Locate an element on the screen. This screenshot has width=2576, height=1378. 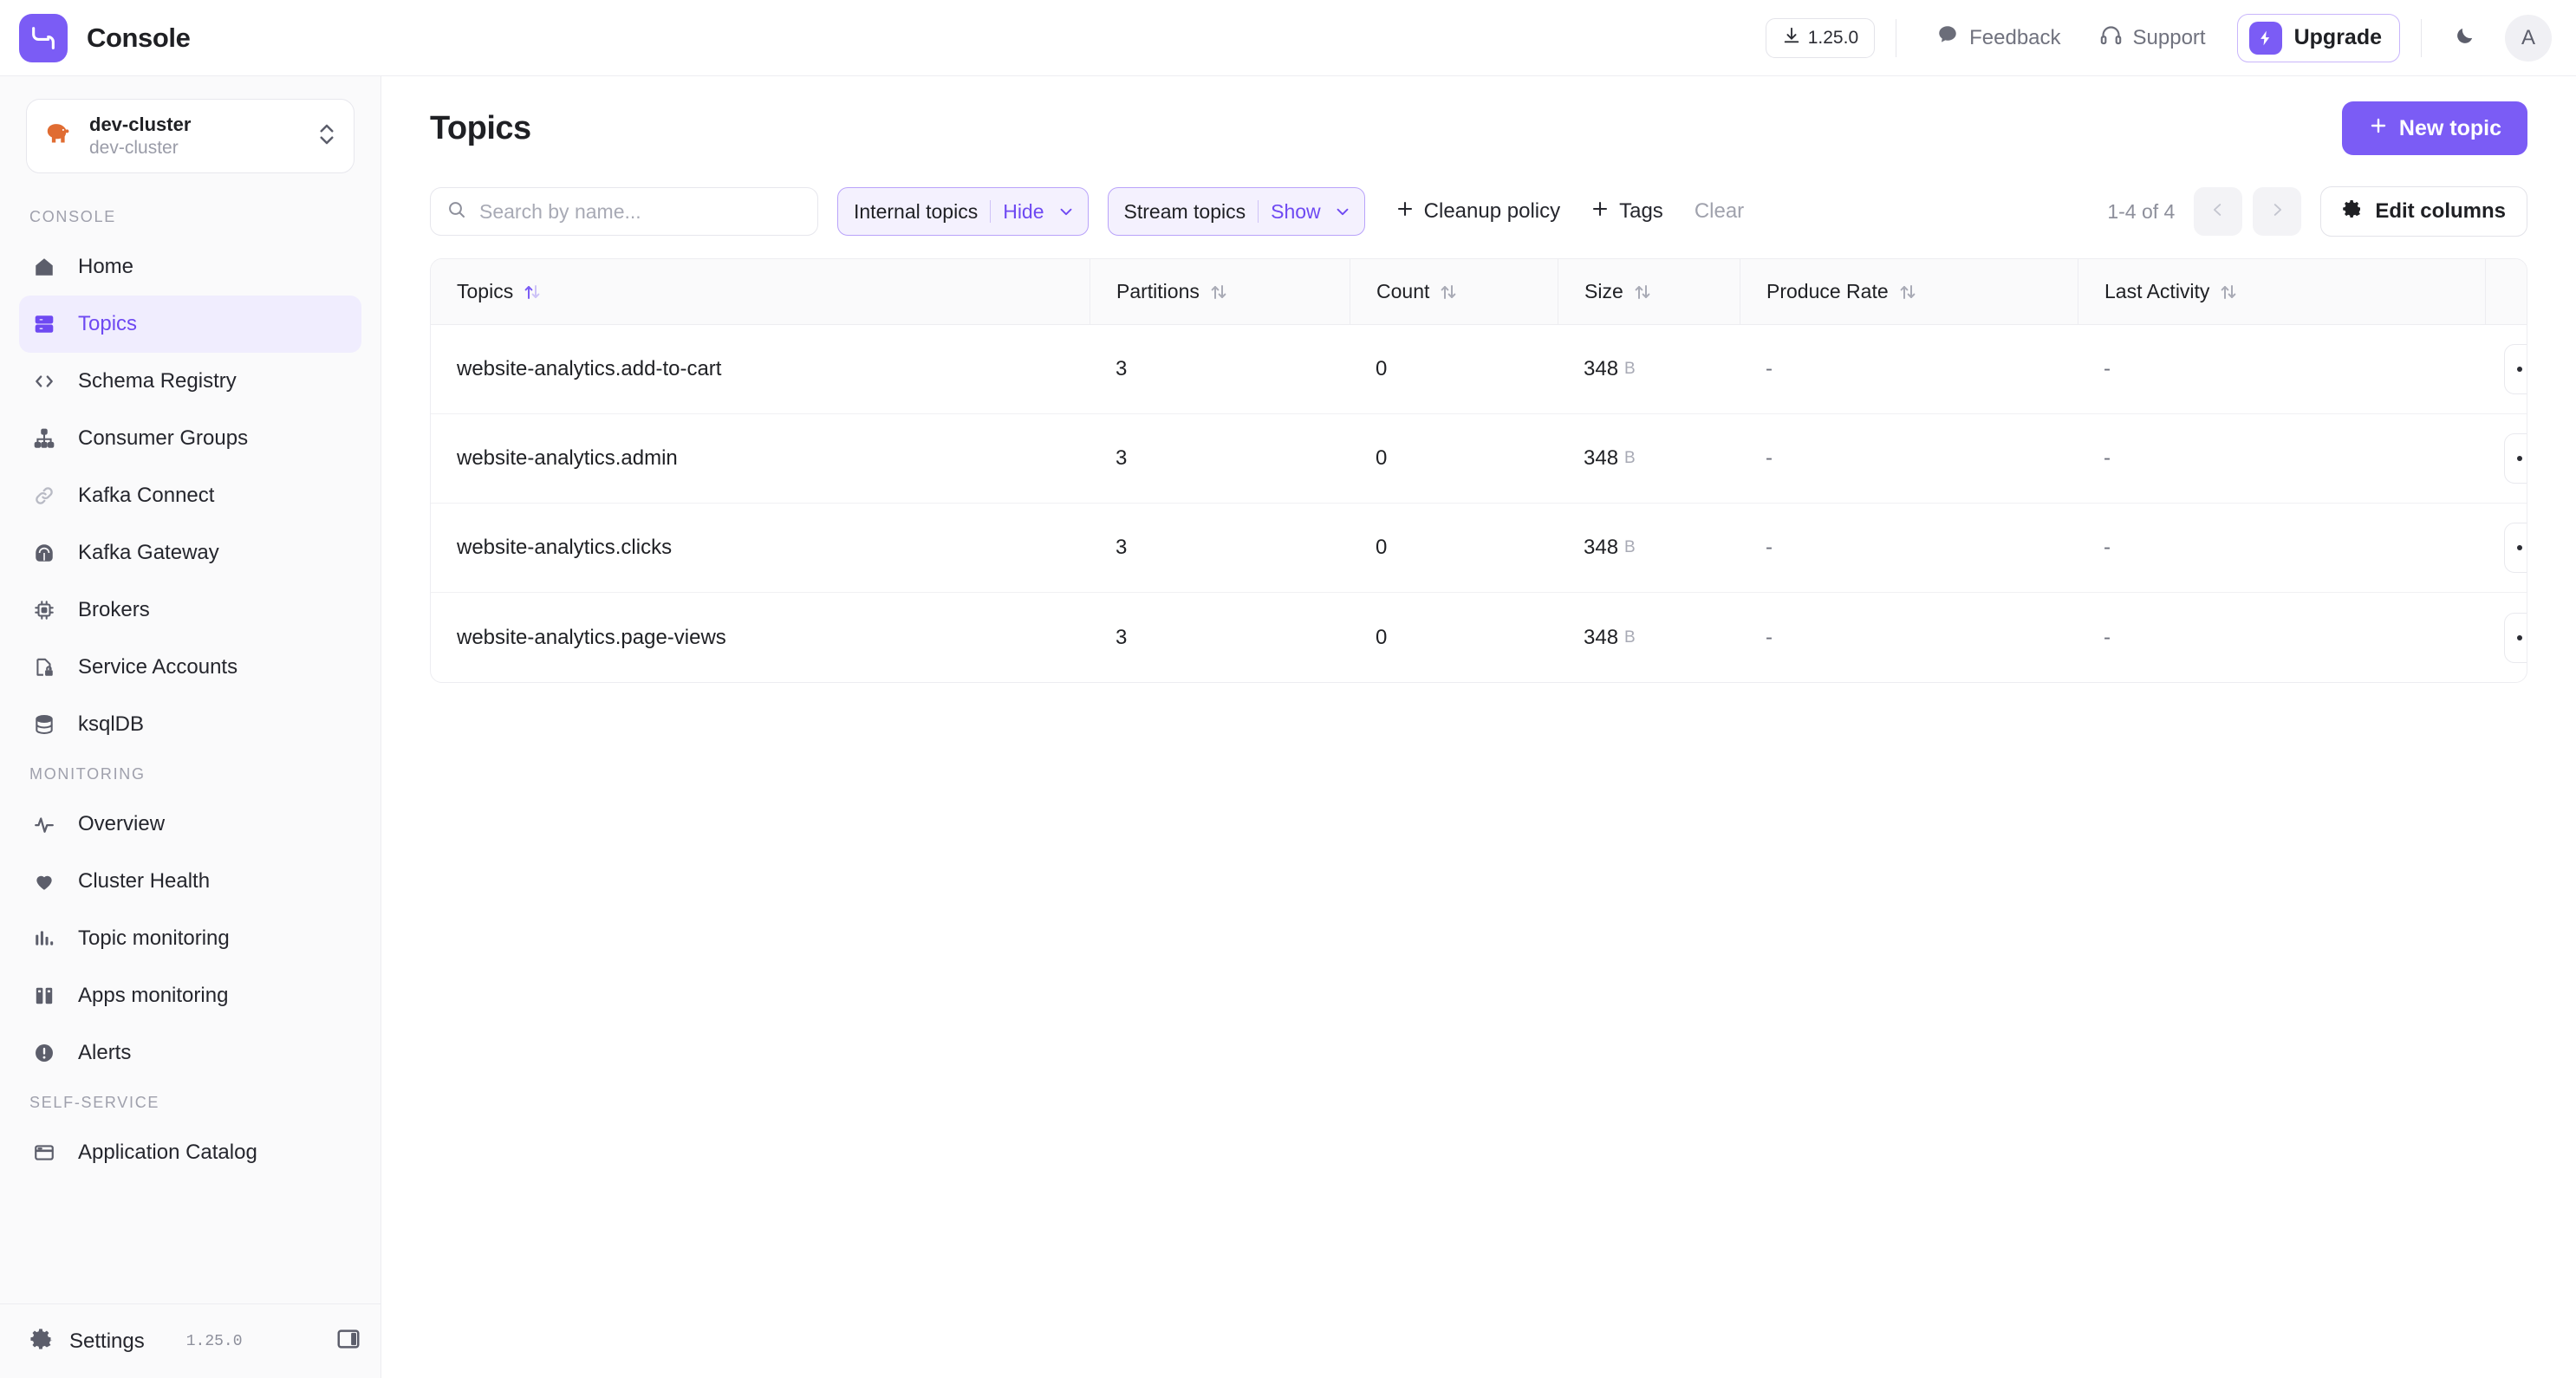
brand: Console is located at coordinates (201, 37).